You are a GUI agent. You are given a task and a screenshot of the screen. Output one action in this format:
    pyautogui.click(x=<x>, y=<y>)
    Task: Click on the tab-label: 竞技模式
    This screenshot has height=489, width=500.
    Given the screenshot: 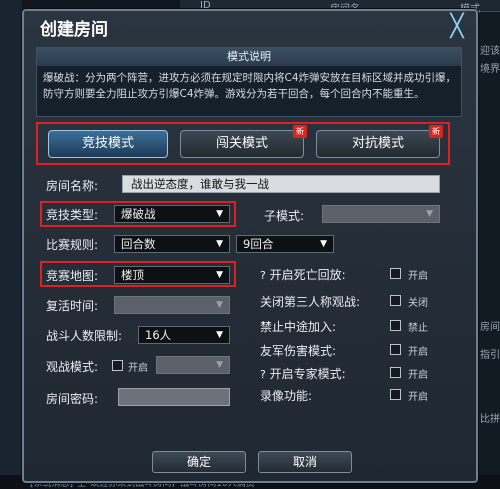 What is the action you would take?
    pyautogui.click(x=107, y=143)
    